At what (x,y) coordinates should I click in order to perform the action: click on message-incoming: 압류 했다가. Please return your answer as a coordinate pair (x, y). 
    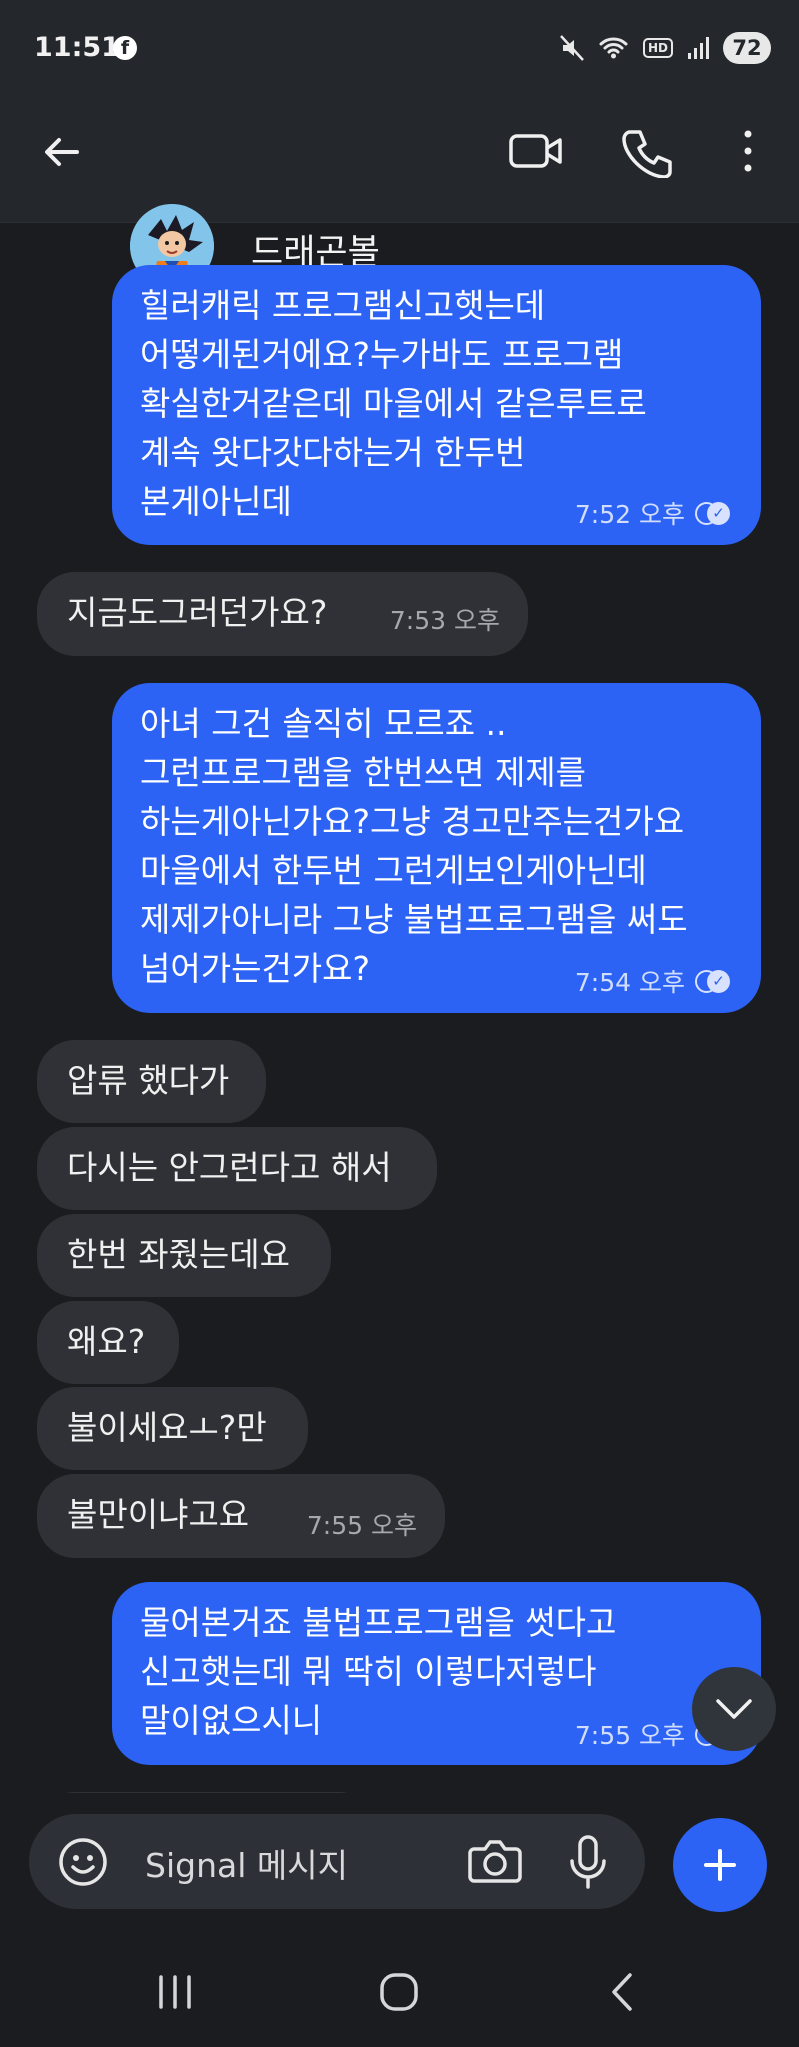
    Looking at the image, I should click on (151, 1081).